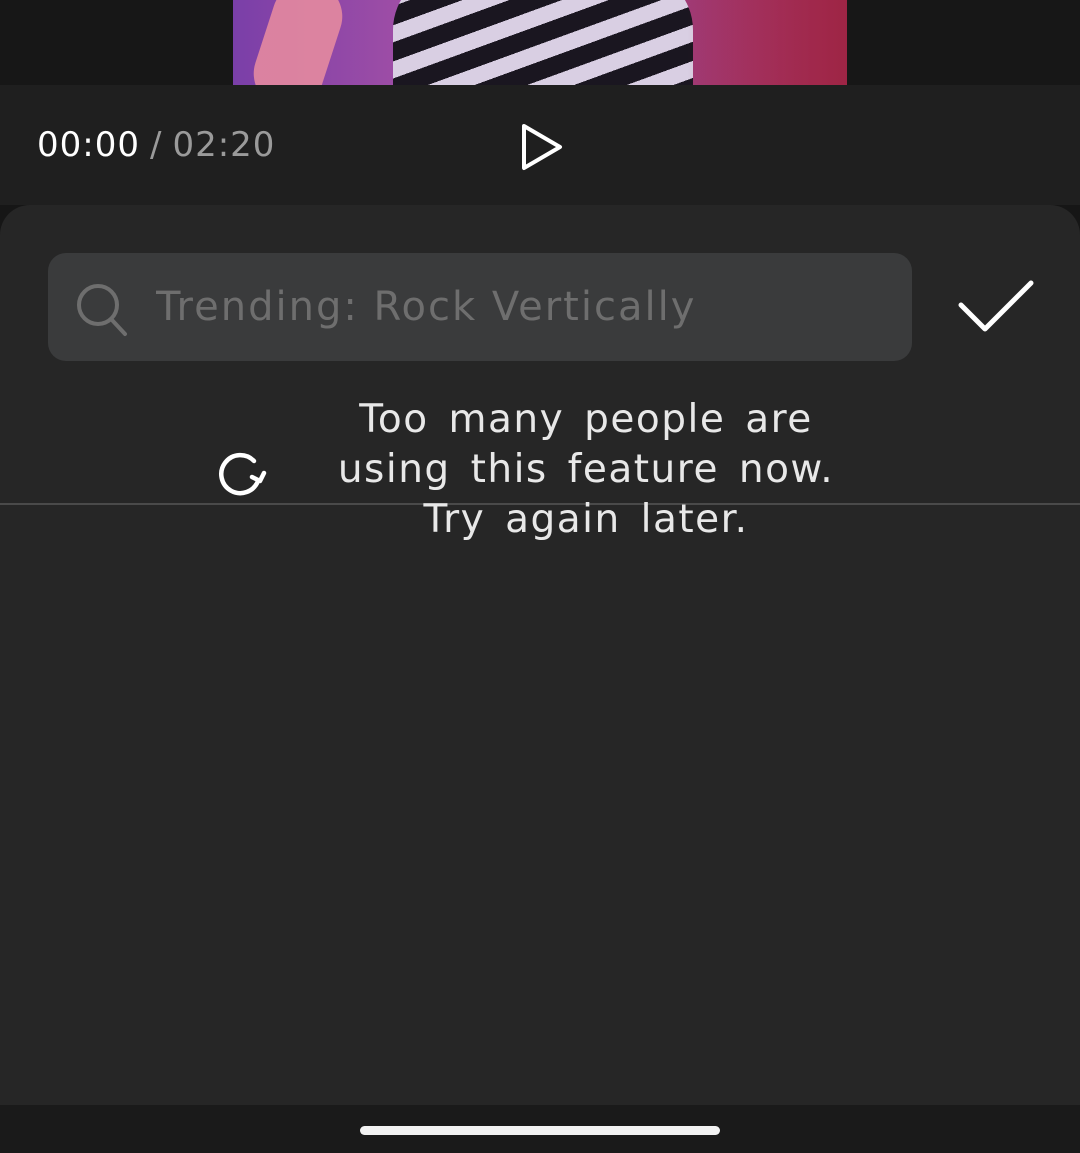  I want to click on time-display: 00:00/02:20, so click(156, 145).